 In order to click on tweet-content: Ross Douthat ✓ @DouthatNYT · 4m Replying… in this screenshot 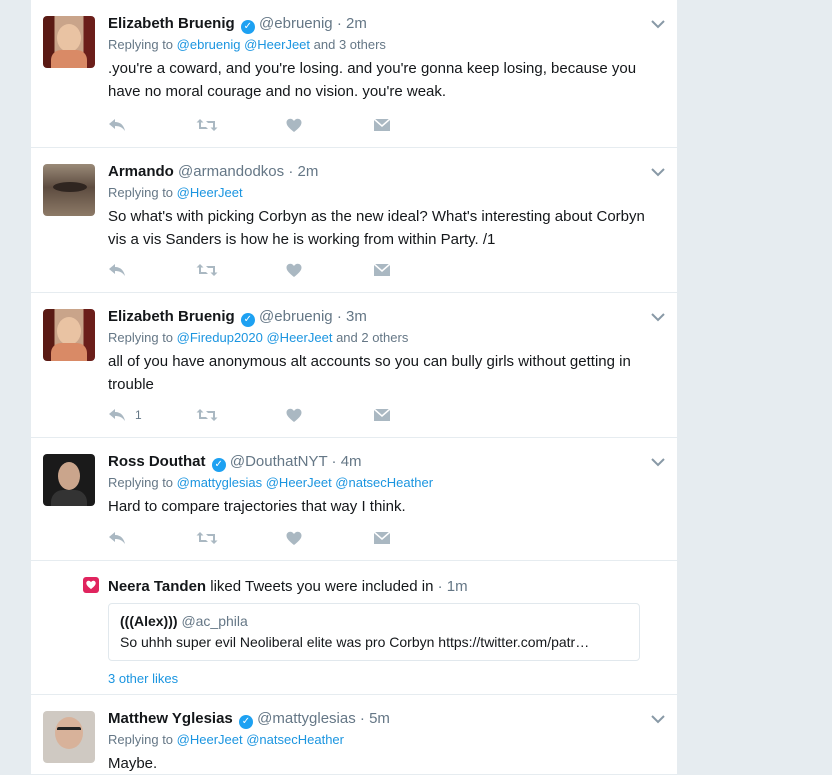, I will do `click(384, 485)`.